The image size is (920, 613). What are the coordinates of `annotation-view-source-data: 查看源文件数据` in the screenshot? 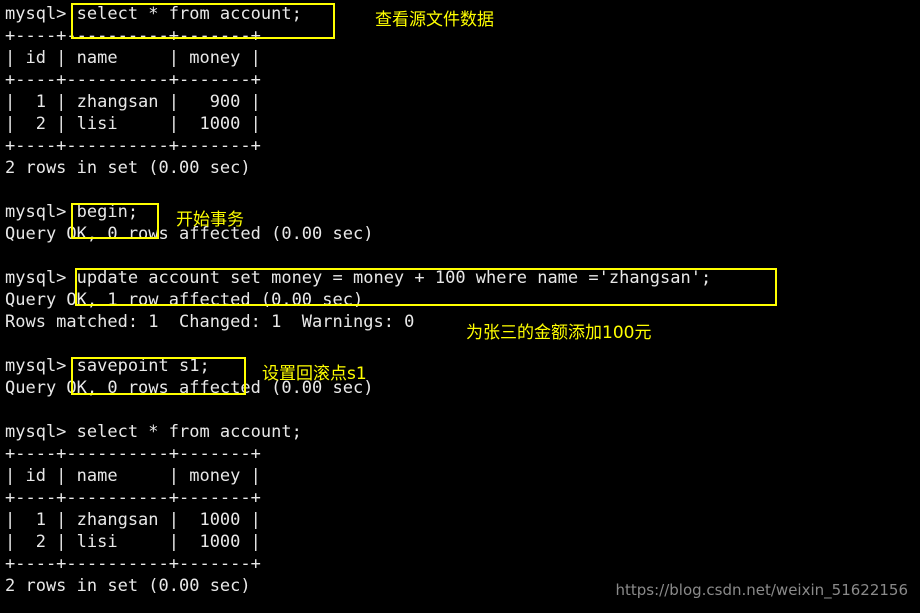 It's located at (434, 20).